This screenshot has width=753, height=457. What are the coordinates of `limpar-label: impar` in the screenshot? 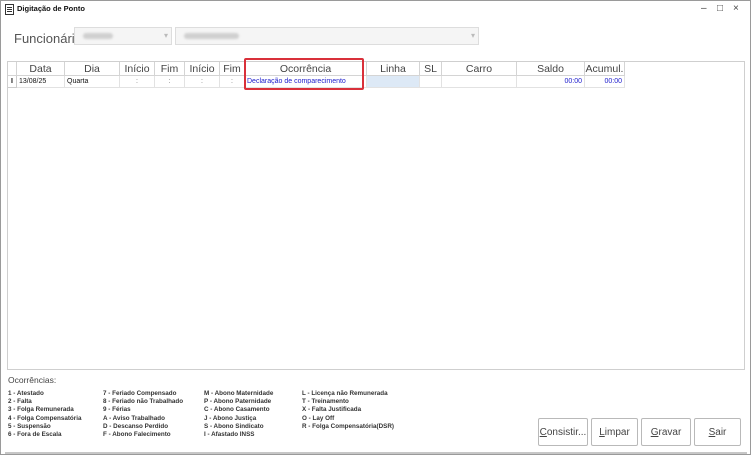 It's located at (617, 432).